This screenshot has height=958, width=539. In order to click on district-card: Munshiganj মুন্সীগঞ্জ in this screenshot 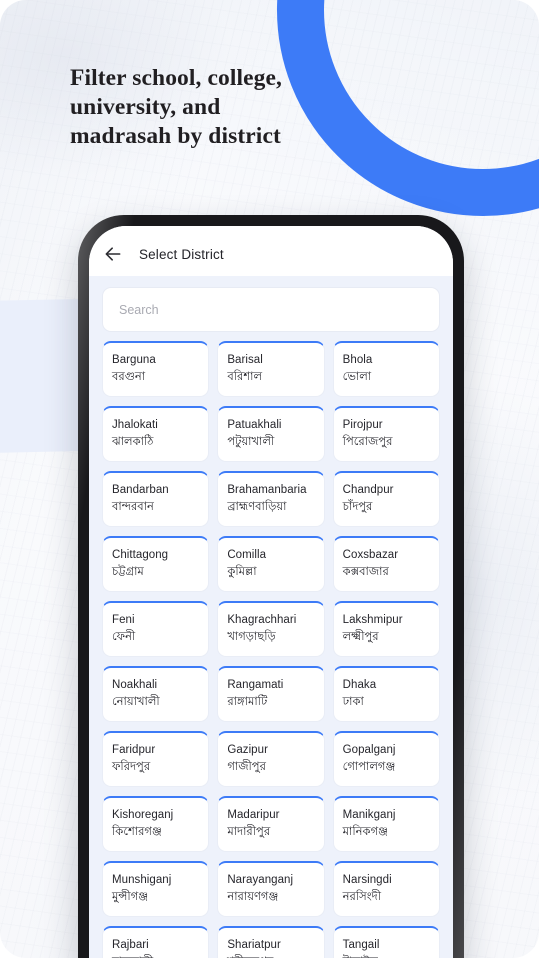, I will do `click(156, 889)`.